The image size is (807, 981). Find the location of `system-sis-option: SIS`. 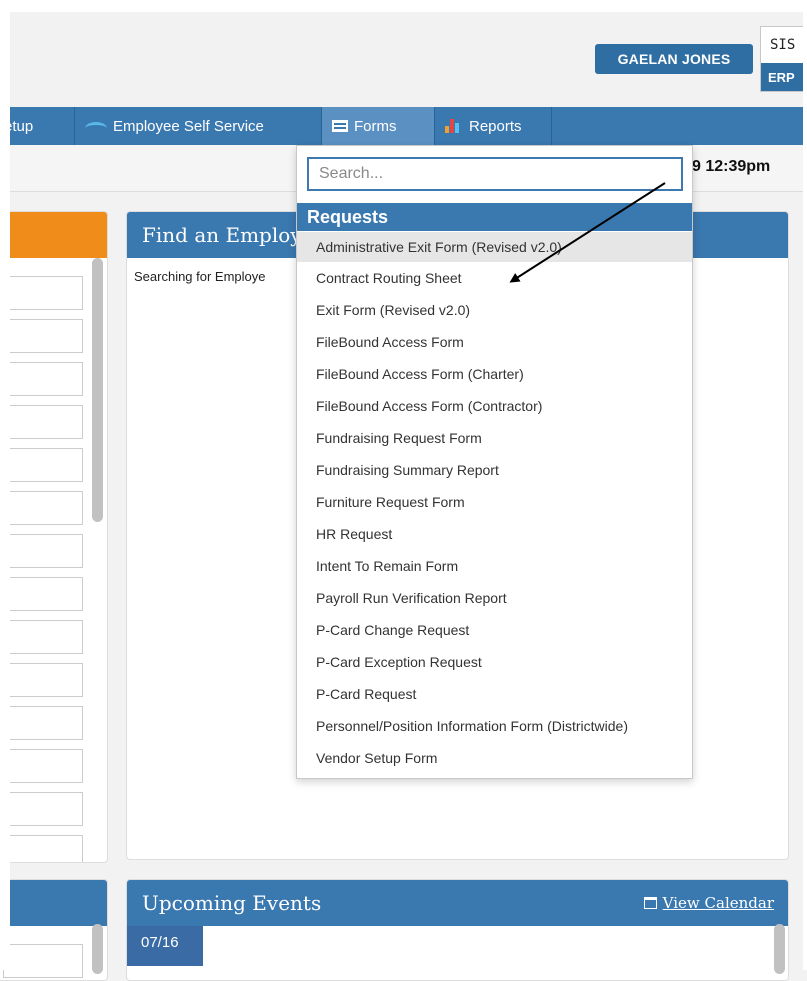

system-sis-option: SIS is located at coordinates (784, 45).